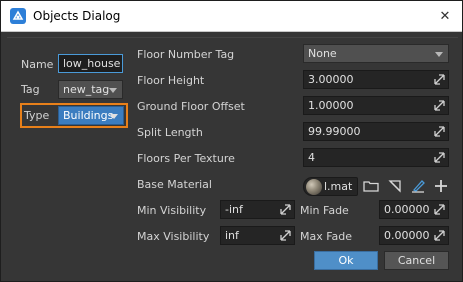  Describe the element at coordinates (418, 186) in the screenshot. I see `edit-icon` at that location.